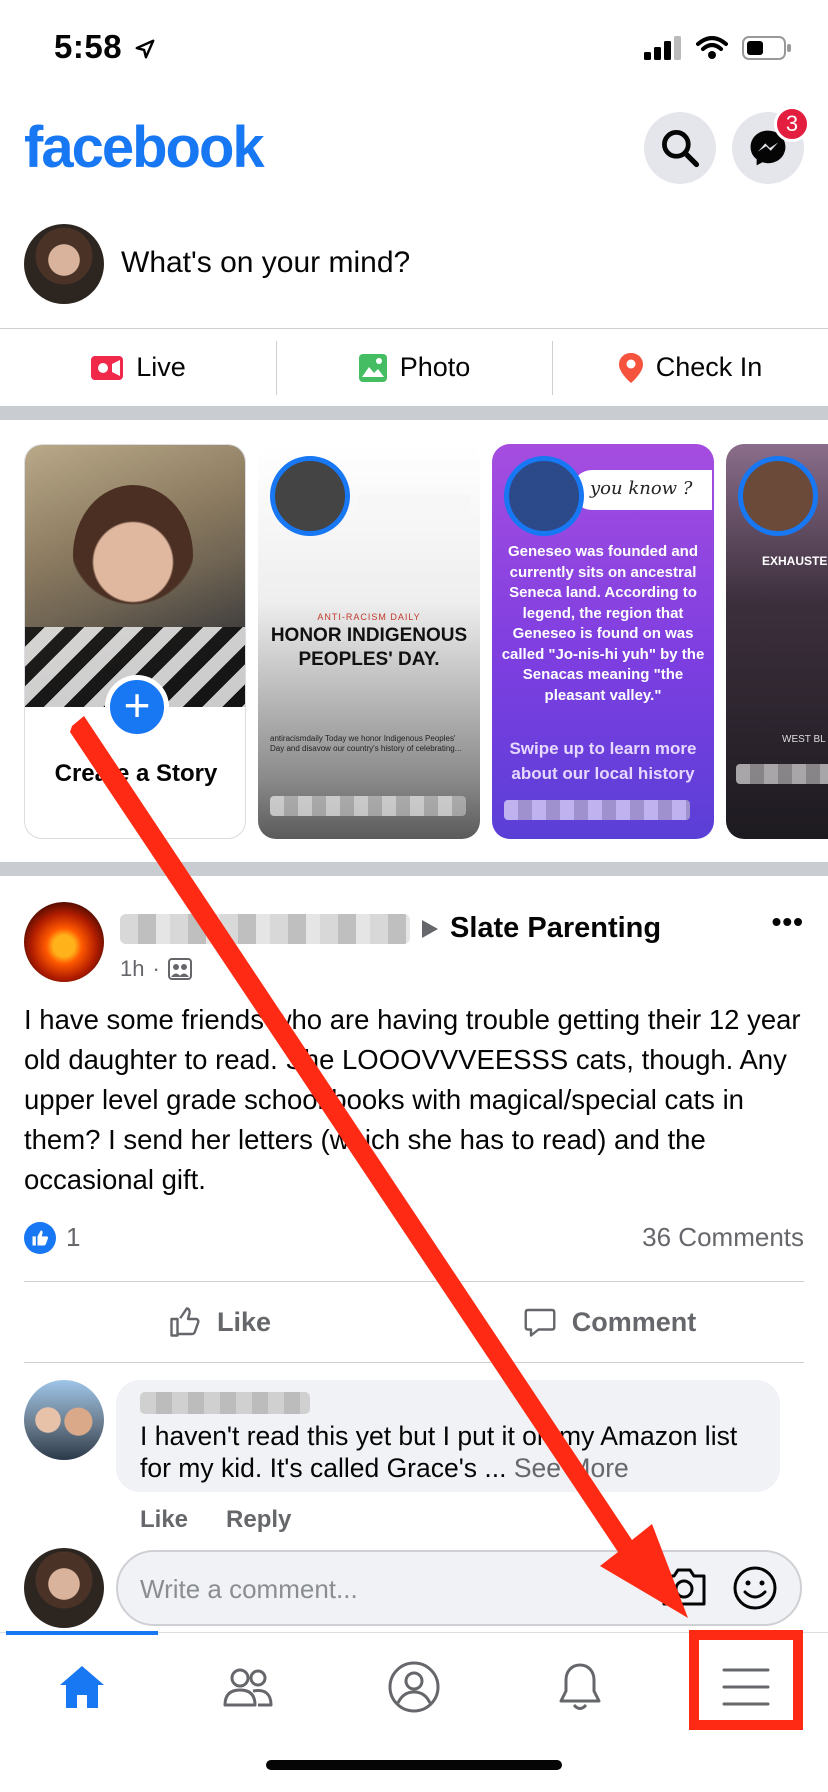 The width and height of the screenshot is (828, 1792). Describe the element at coordinates (777, 641) in the screenshot. I see `story-card: EXHAUSTED WEST BL` at that location.